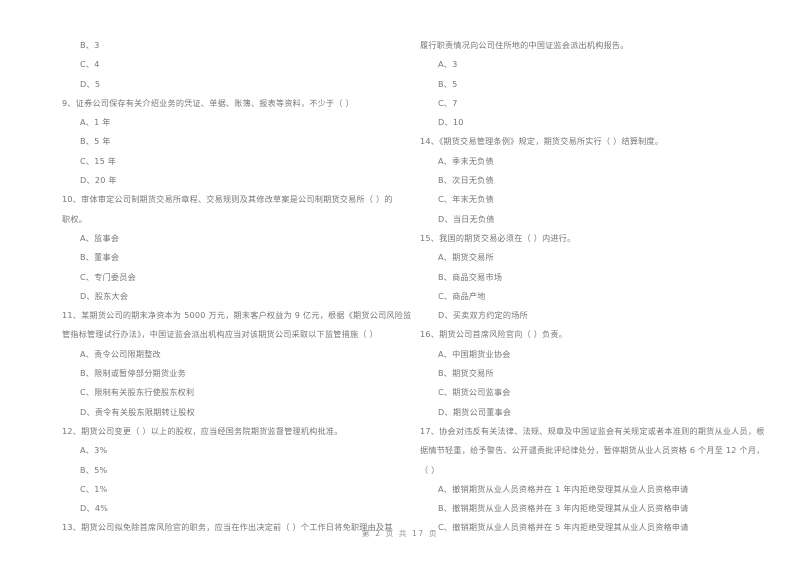 The height and width of the screenshot is (565, 800). Describe the element at coordinates (542, 141) in the screenshot. I see `question-stem: 14、《期货交易管理条例》规定，期货交易所实行（ ）结算制度。` at that location.